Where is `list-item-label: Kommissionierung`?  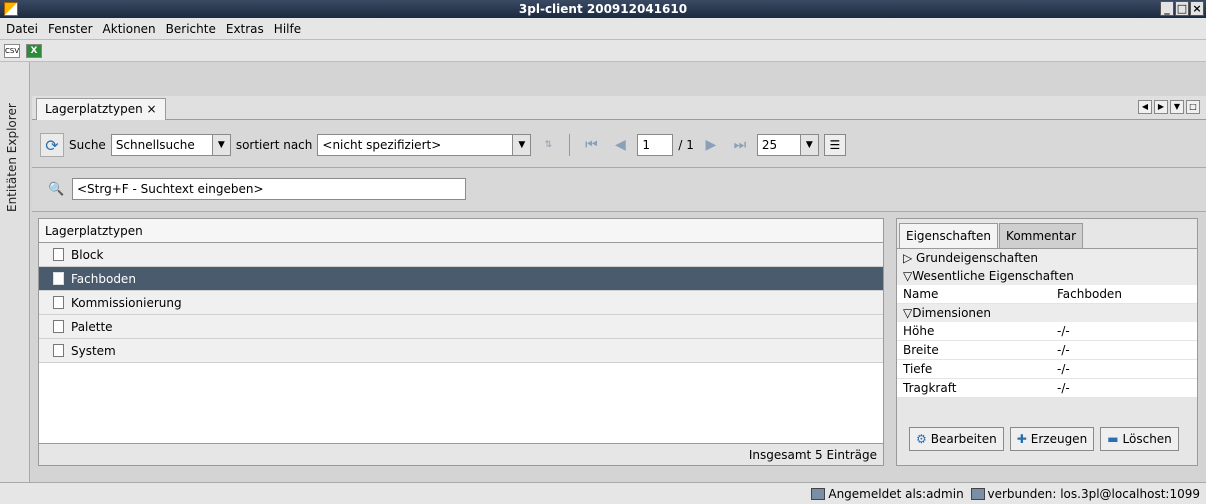 list-item-label: Kommissionierung is located at coordinates (126, 302).